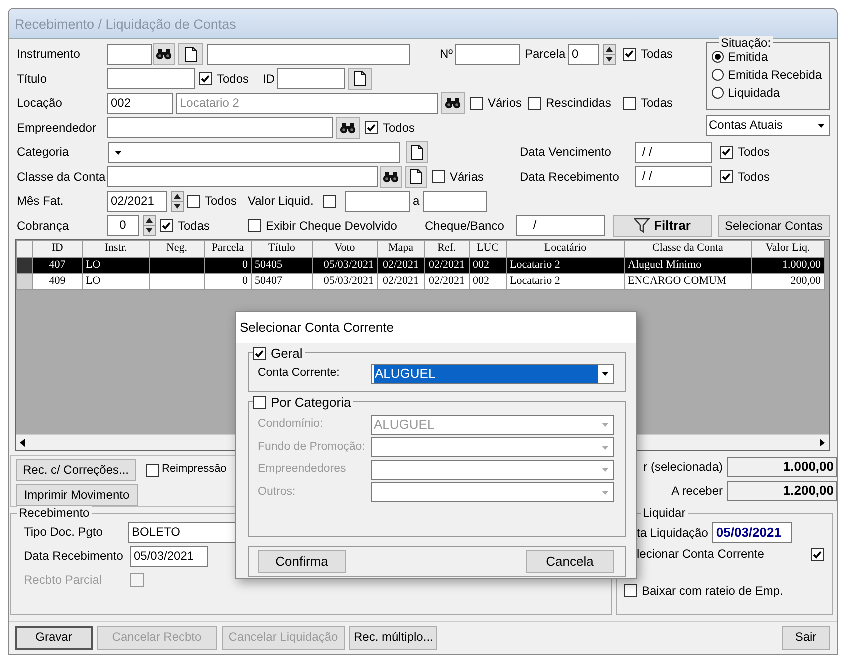 Image resolution: width=850 pixels, height=666 pixels. I want to click on field-label: Instrumento, so click(49, 54).